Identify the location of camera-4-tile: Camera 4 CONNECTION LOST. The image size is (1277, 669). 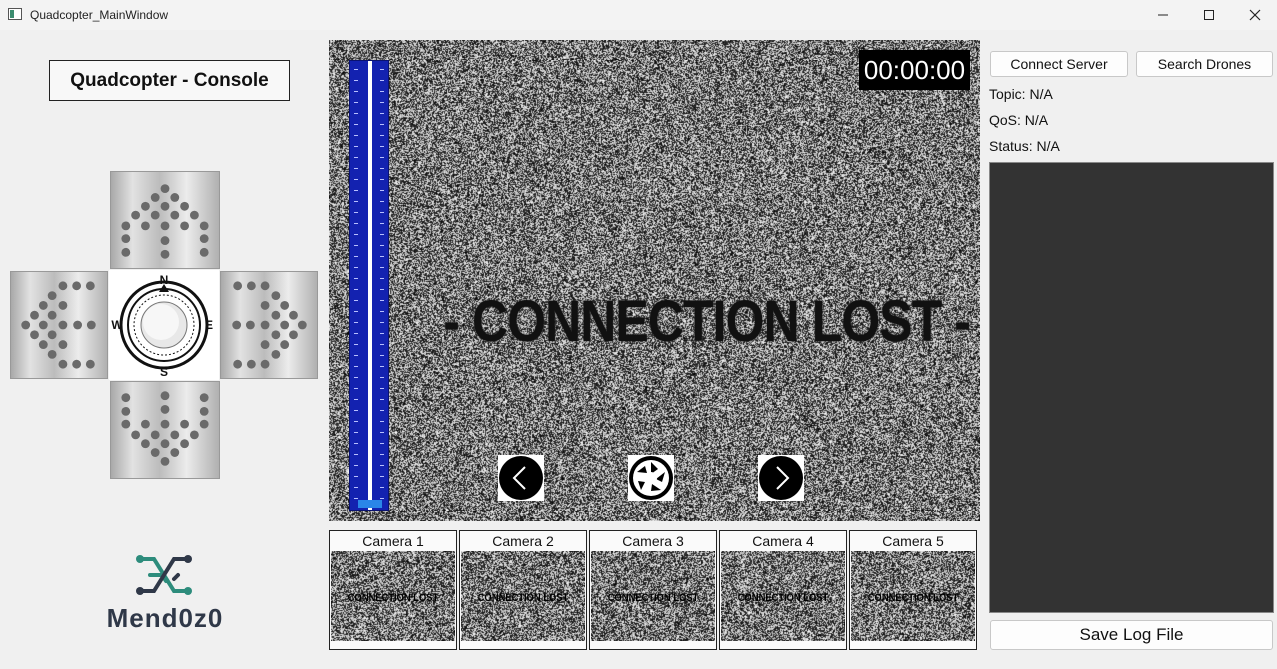
(783, 590).